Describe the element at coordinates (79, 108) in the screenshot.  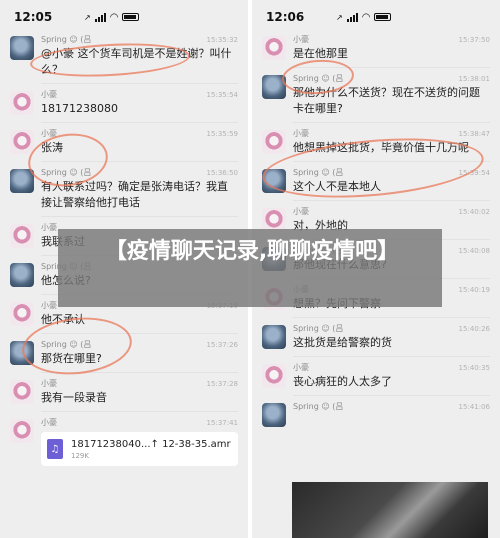
I see `message-text: 18171238080` at that location.